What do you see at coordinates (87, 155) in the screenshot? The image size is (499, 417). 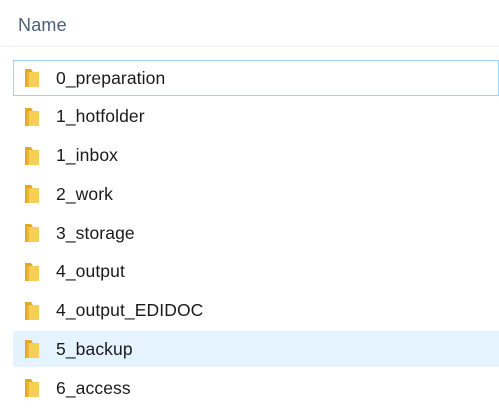 I see `file-name: 1_inbox` at bounding box center [87, 155].